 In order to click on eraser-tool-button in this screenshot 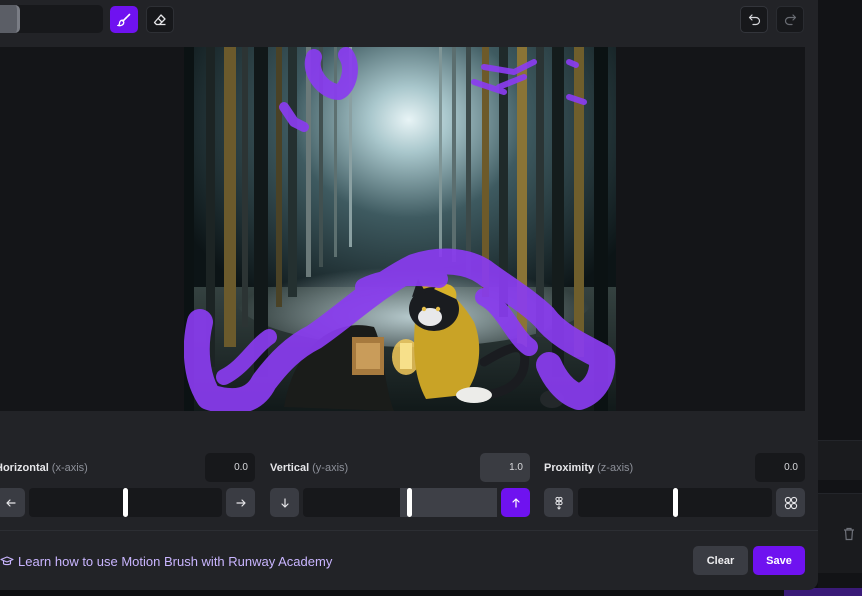, I will do `click(160, 19)`.